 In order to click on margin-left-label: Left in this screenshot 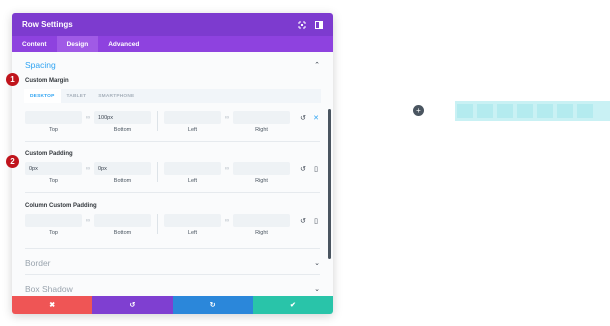, I will do `click(192, 130)`.